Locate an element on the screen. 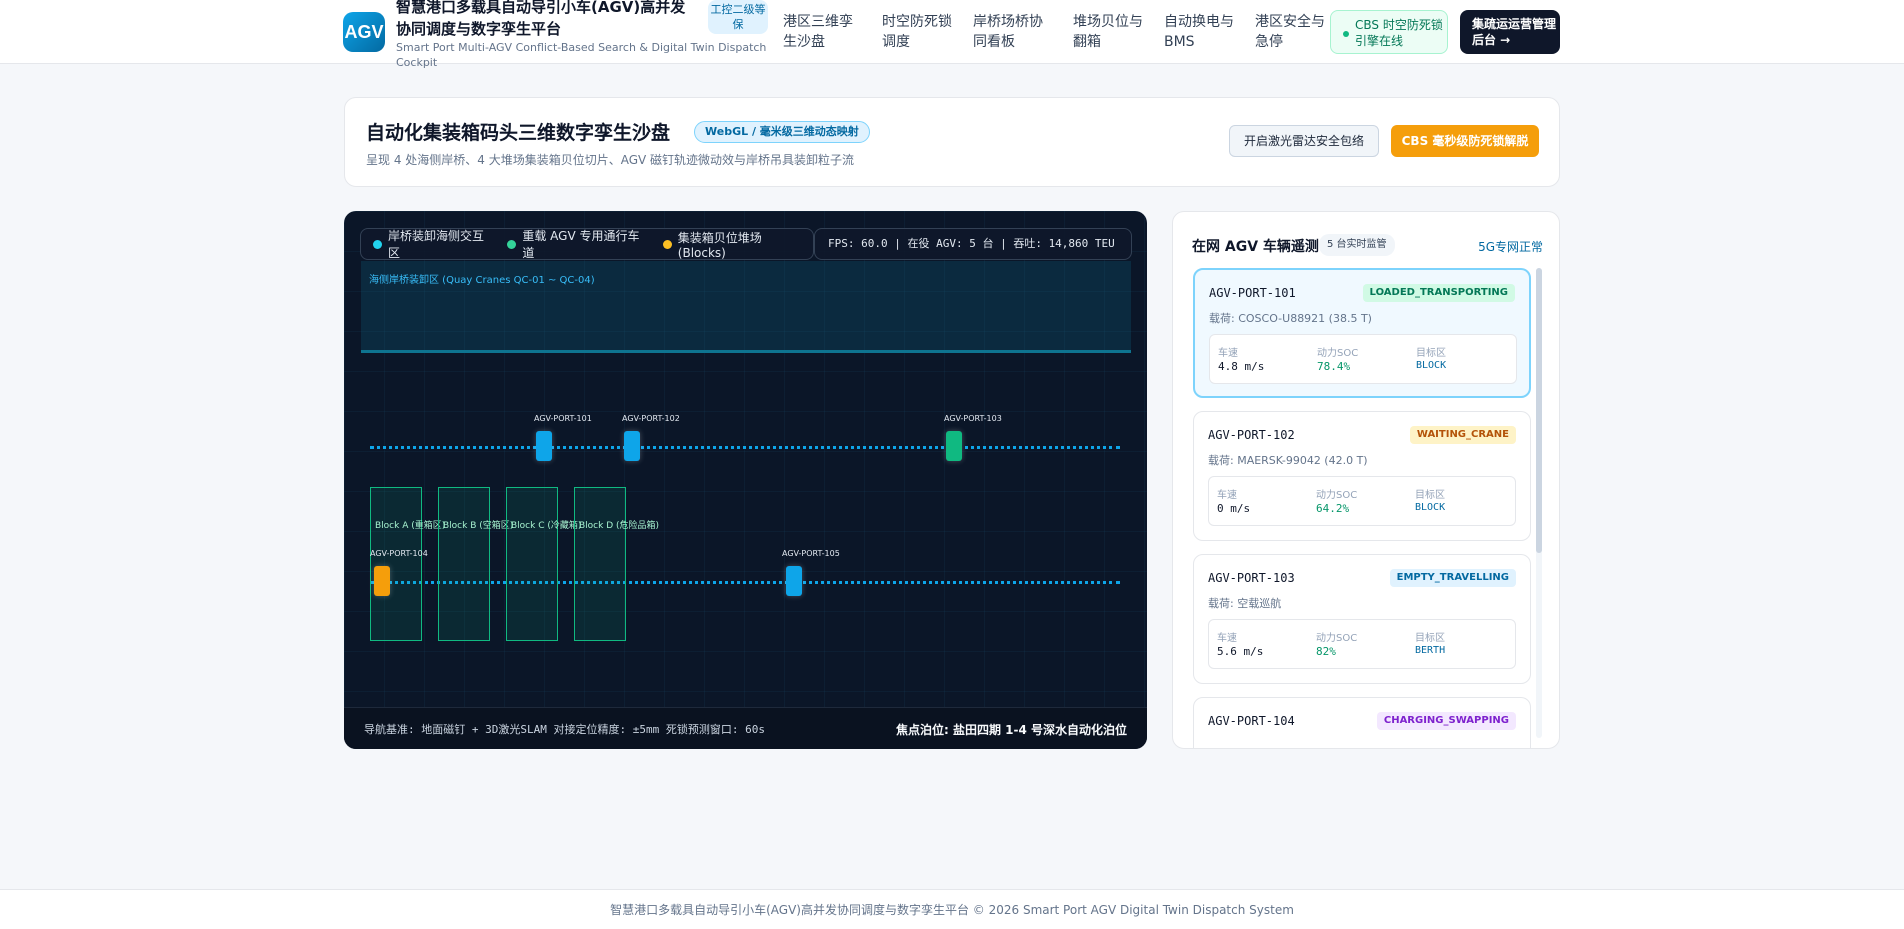 This screenshot has height=929, width=1904. cbs-engine-status: CBS 时空防死锁引擎在线 is located at coordinates (1389, 32).